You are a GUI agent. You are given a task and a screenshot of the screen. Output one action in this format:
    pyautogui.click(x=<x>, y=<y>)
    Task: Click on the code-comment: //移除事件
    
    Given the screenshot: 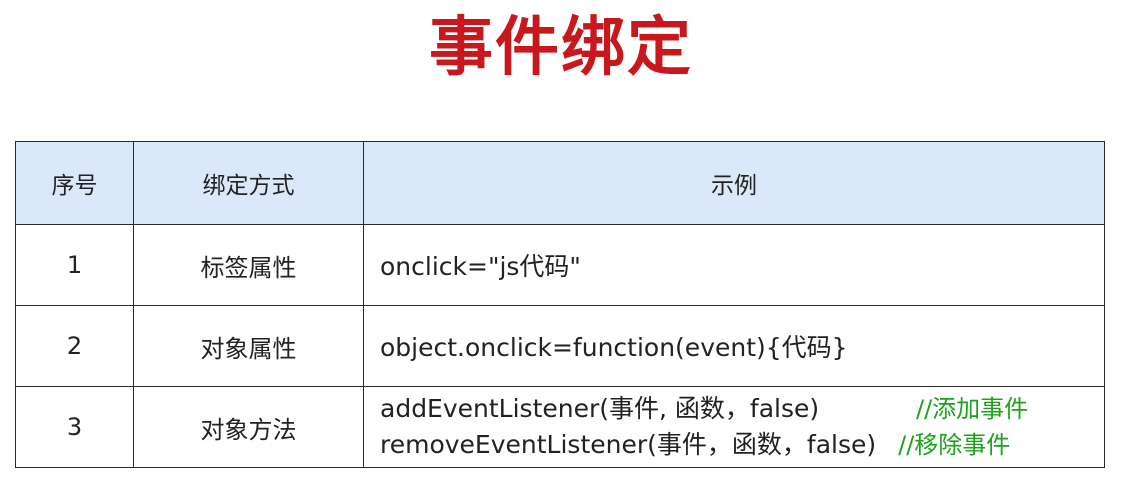 What is the action you would take?
    pyautogui.click(x=954, y=445)
    